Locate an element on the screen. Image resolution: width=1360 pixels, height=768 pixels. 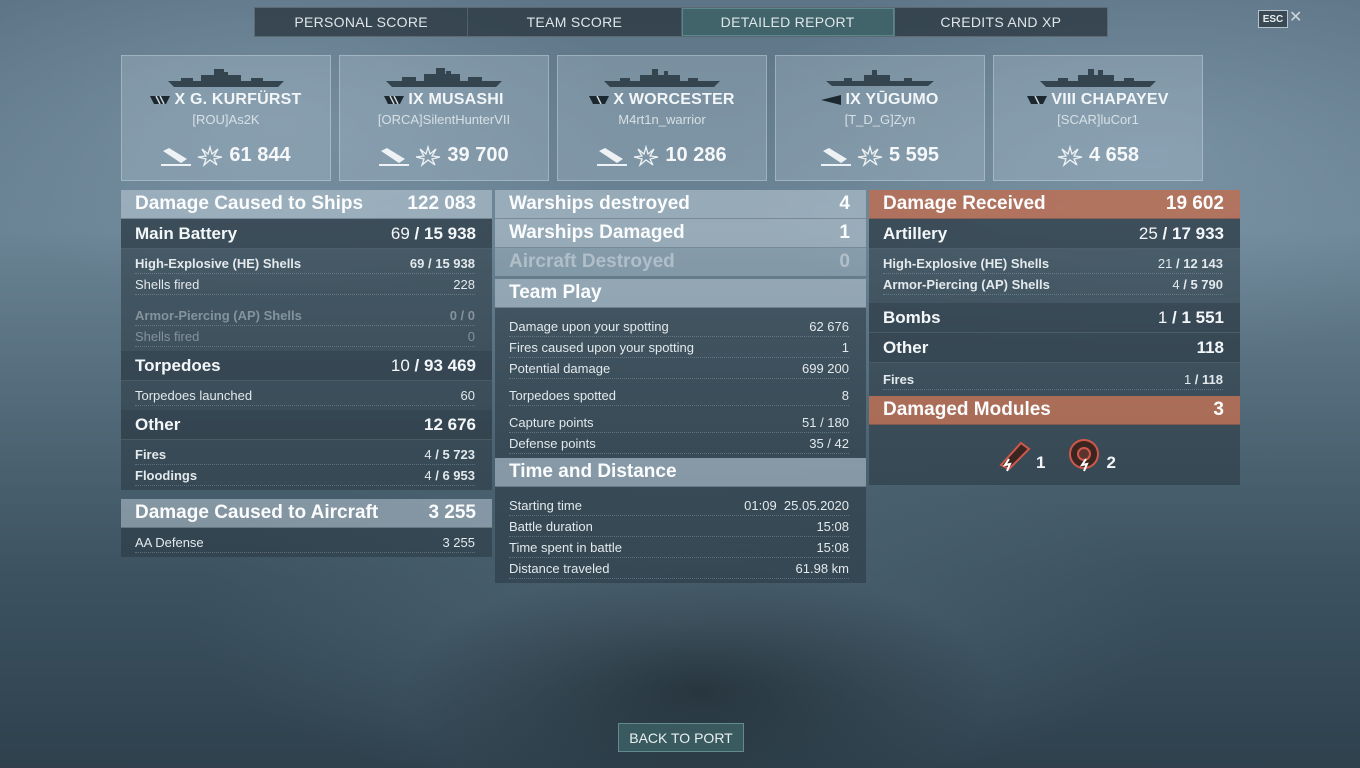
damage-value: 4 658 is located at coordinates (1114, 155).